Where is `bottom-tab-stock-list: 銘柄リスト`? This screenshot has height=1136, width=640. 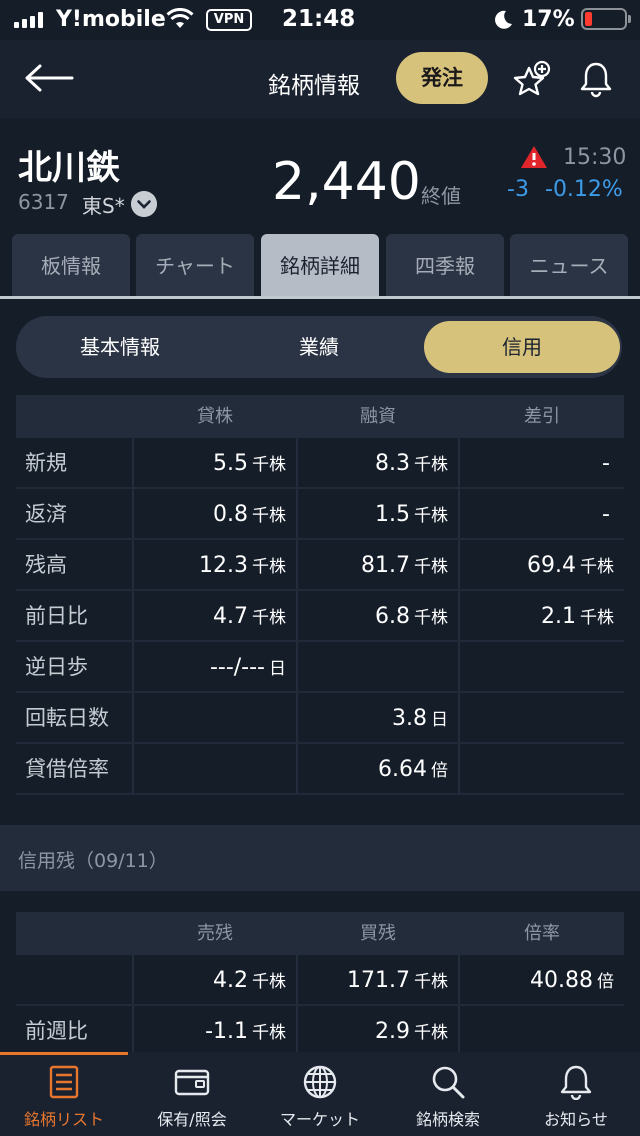
bottom-tab-stock-list: 銘柄リスト is located at coordinates (64, 1094).